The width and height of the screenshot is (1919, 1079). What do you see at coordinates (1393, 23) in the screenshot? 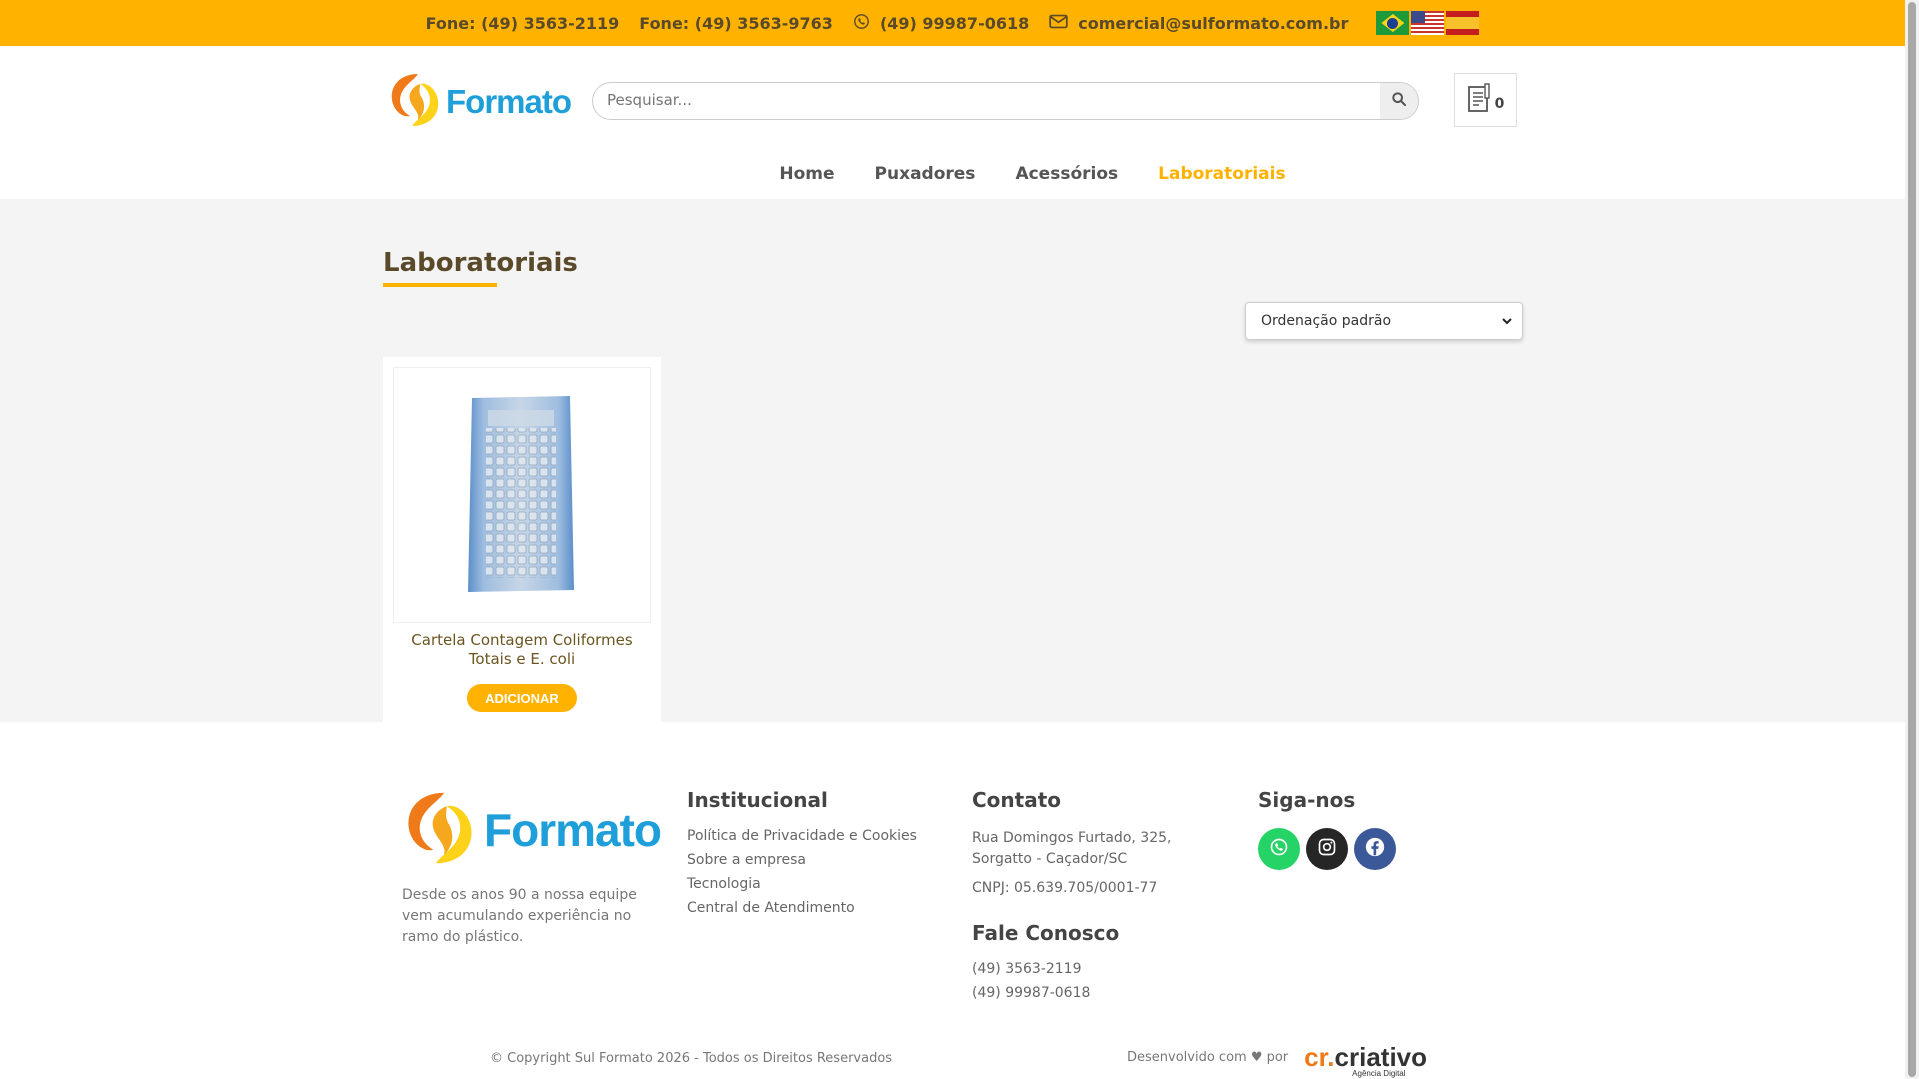
I see `brazil-flag` at bounding box center [1393, 23].